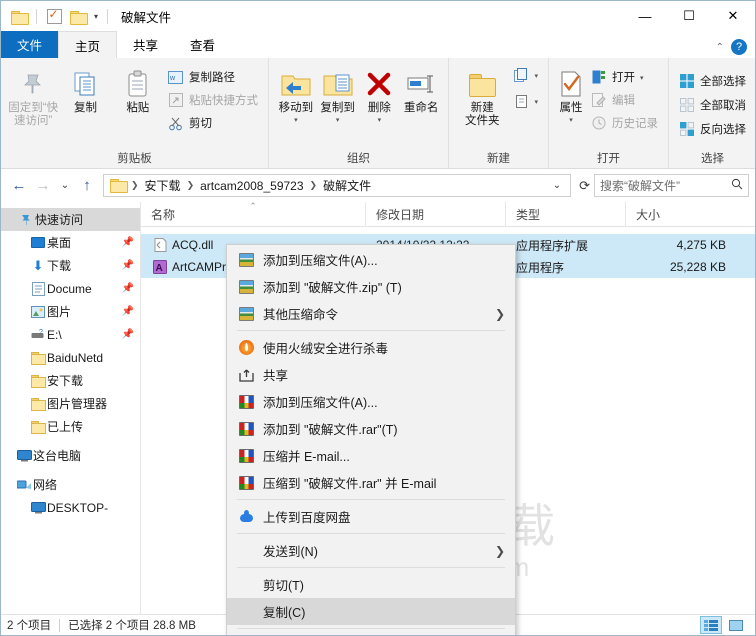  What do you see at coordinates (70, 265) in the screenshot?
I see `sidebar-item-downloads: ⬇ 下载 📌` at bounding box center [70, 265].